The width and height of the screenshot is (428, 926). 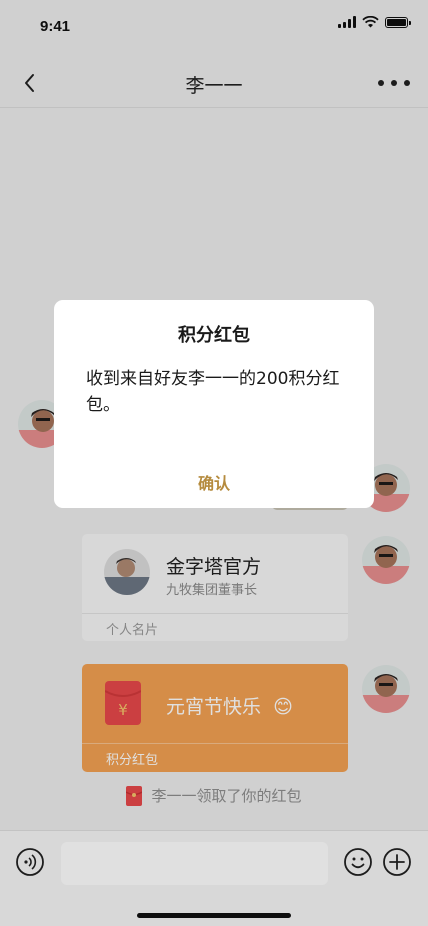 I want to click on dialog-title: 积分红包, so click(x=214, y=335).